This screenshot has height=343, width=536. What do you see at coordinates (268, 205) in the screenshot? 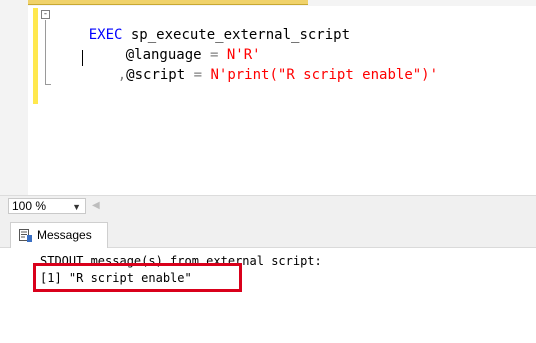
I see `zoom-bar: 100 % ▼ ◀` at bounding box center [268, 205].